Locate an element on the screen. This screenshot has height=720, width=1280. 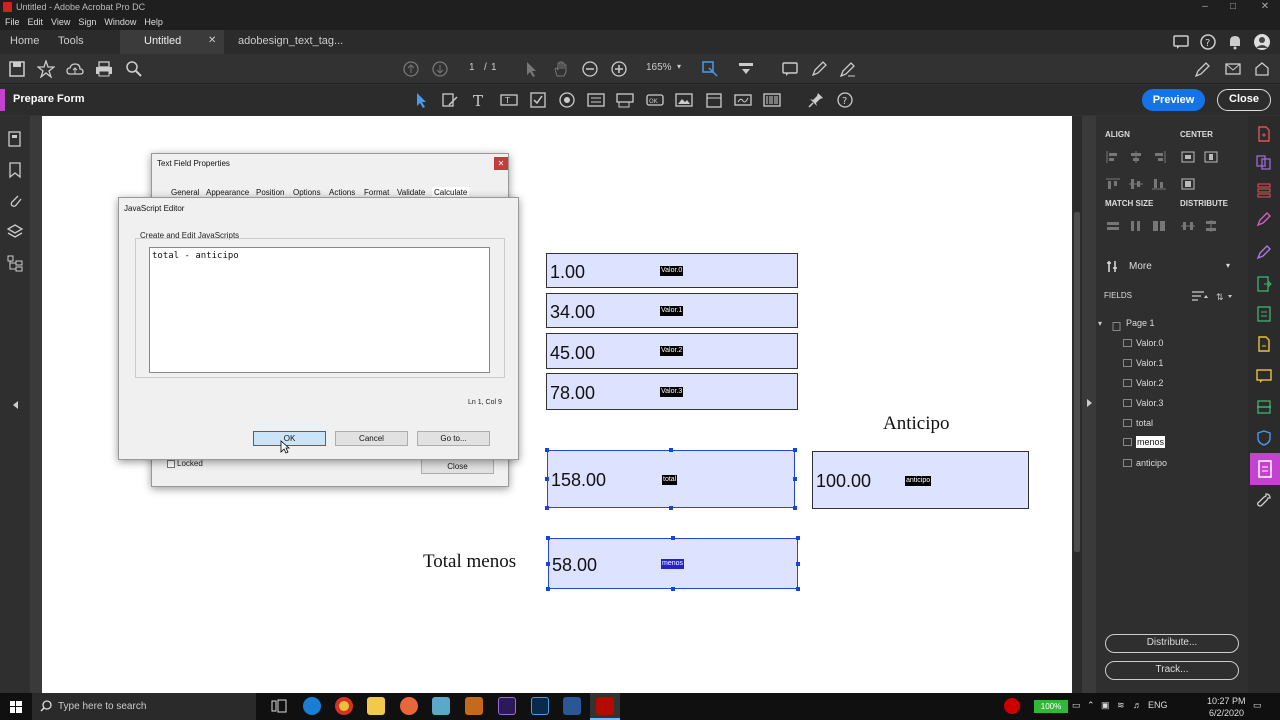
page-number-input: 1 is located at coordinates (472, 67).